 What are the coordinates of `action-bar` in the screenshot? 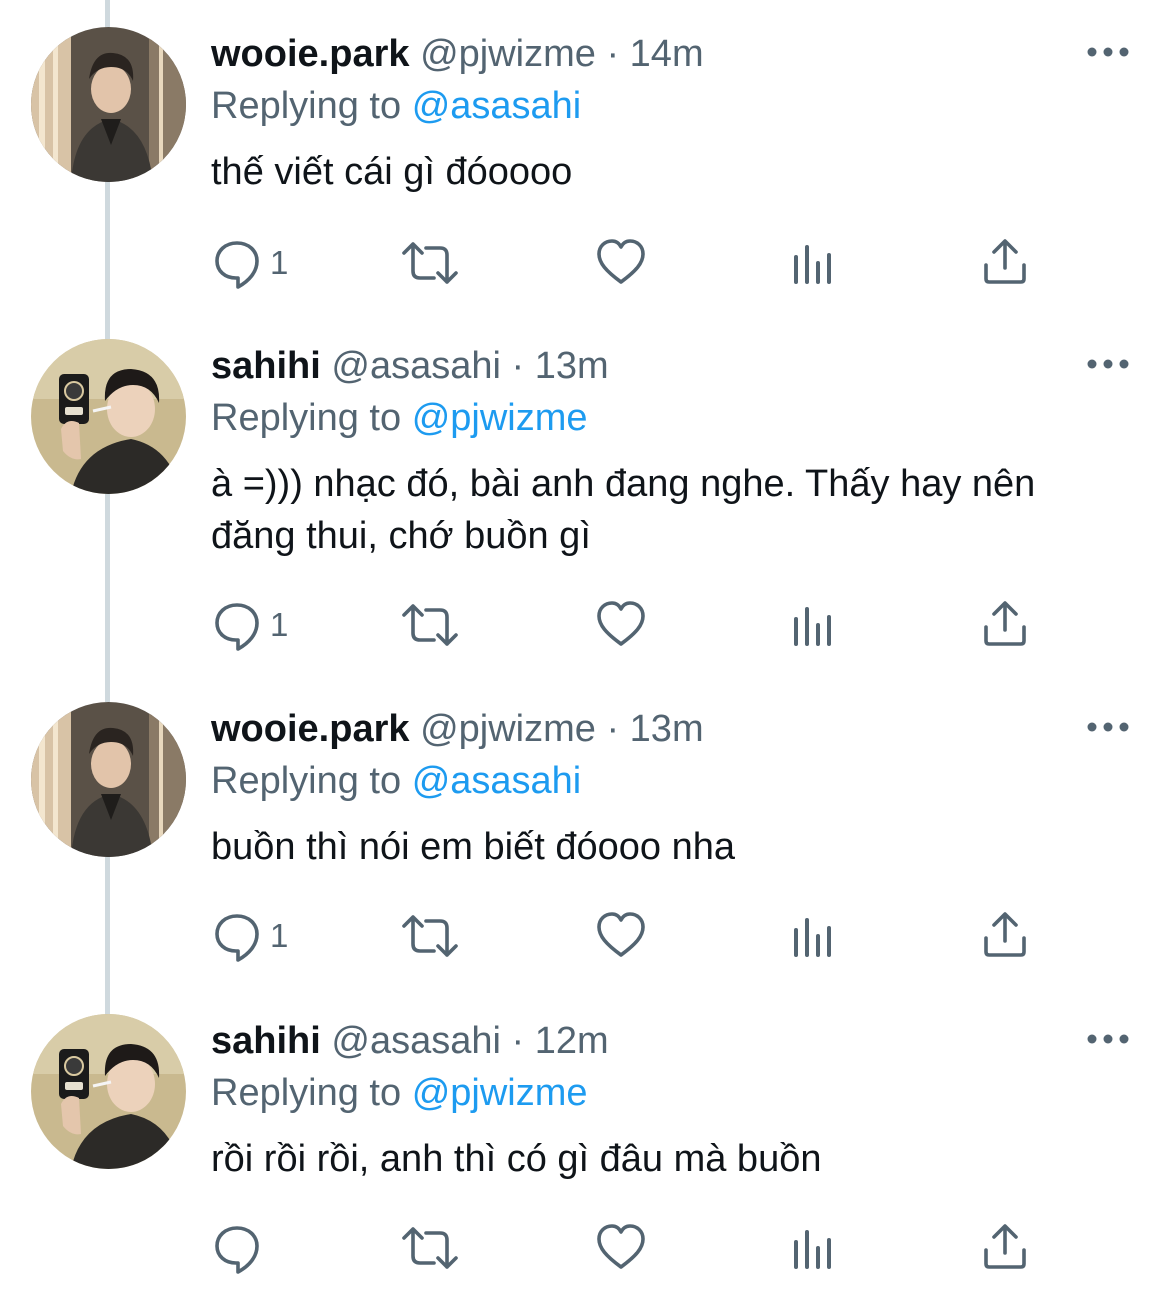 It's located at (585, 1250).